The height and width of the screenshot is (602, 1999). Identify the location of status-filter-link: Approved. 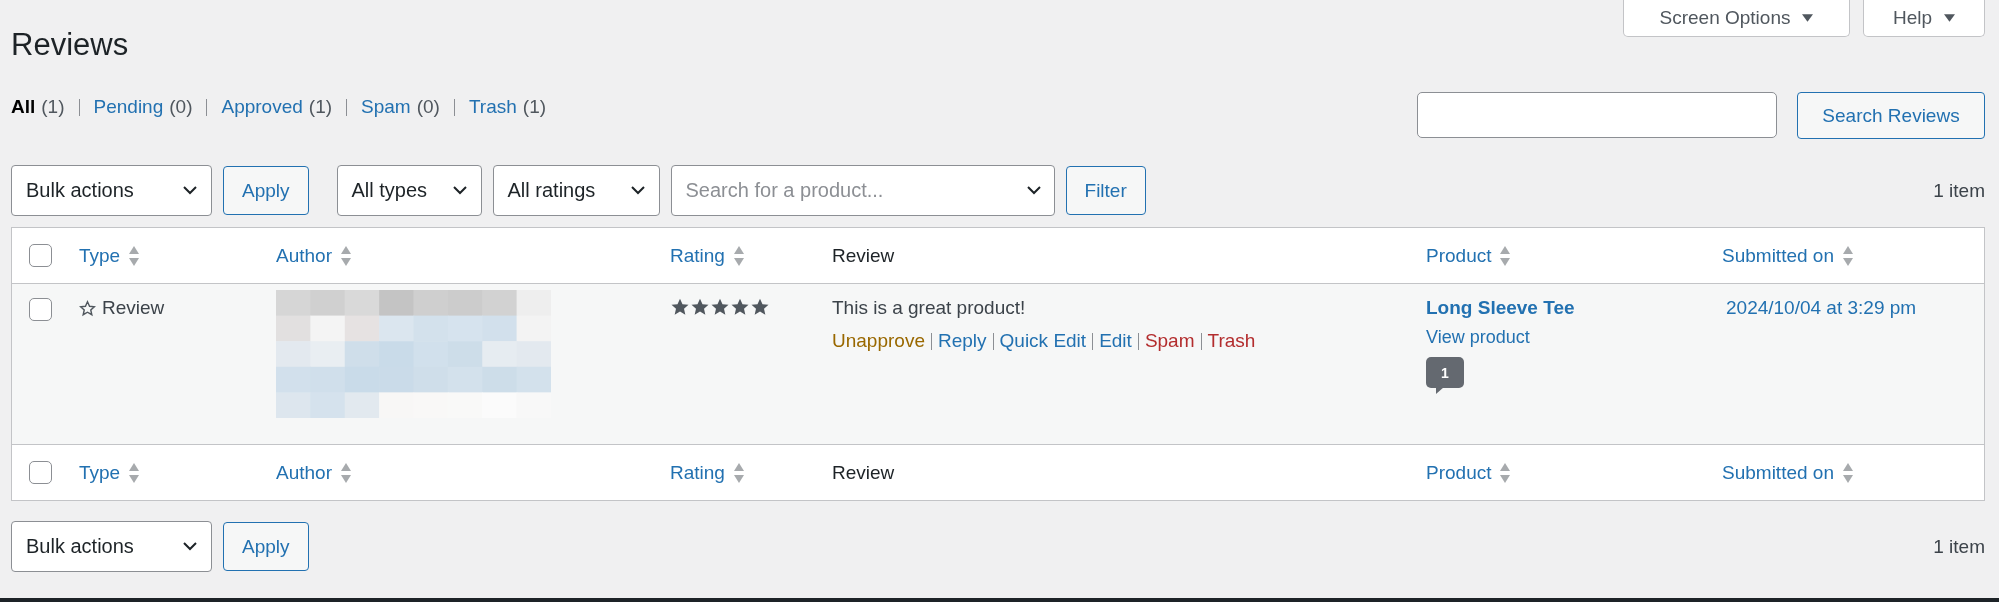
(262, 107).